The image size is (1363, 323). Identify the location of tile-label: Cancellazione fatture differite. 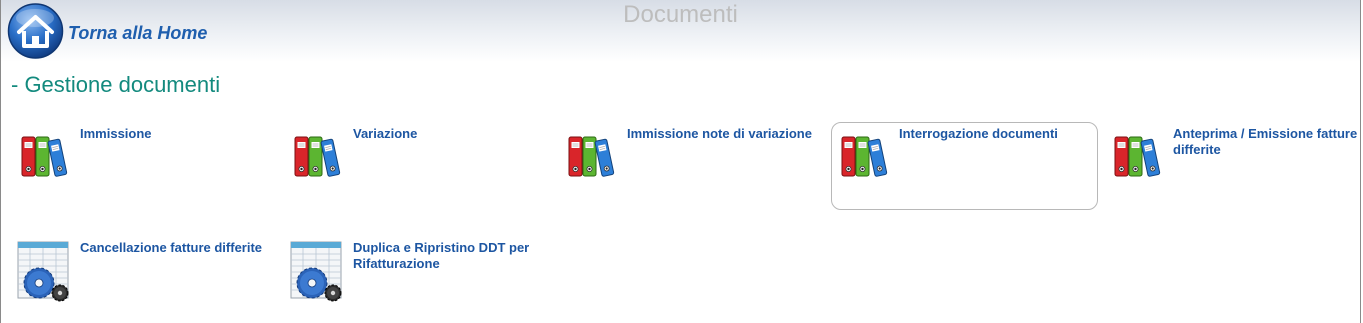
(171, 247).